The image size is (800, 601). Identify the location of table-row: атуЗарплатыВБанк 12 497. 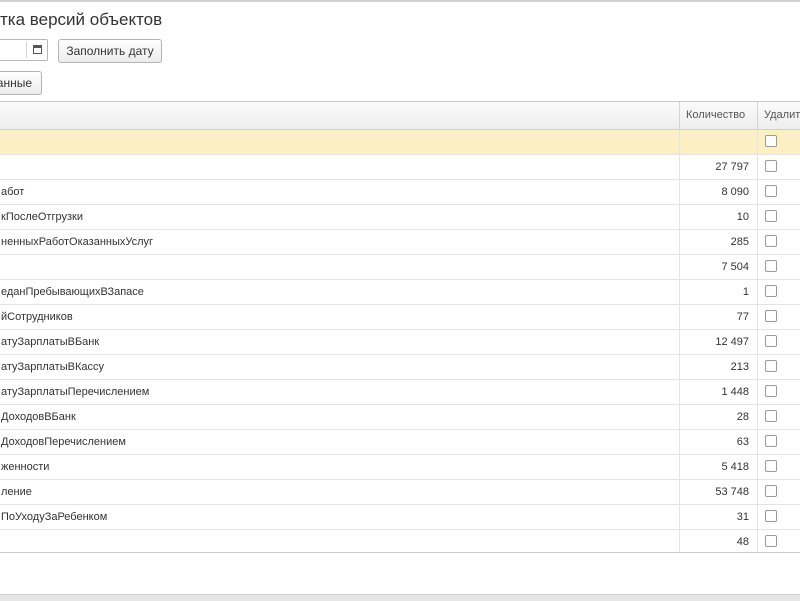
(400, 342).